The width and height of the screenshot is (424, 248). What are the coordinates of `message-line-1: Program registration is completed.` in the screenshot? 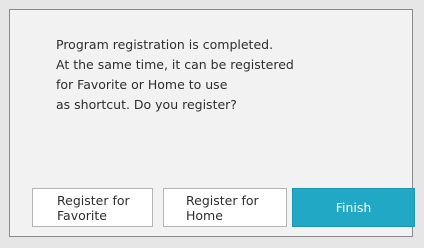 It's located at (165, 44).